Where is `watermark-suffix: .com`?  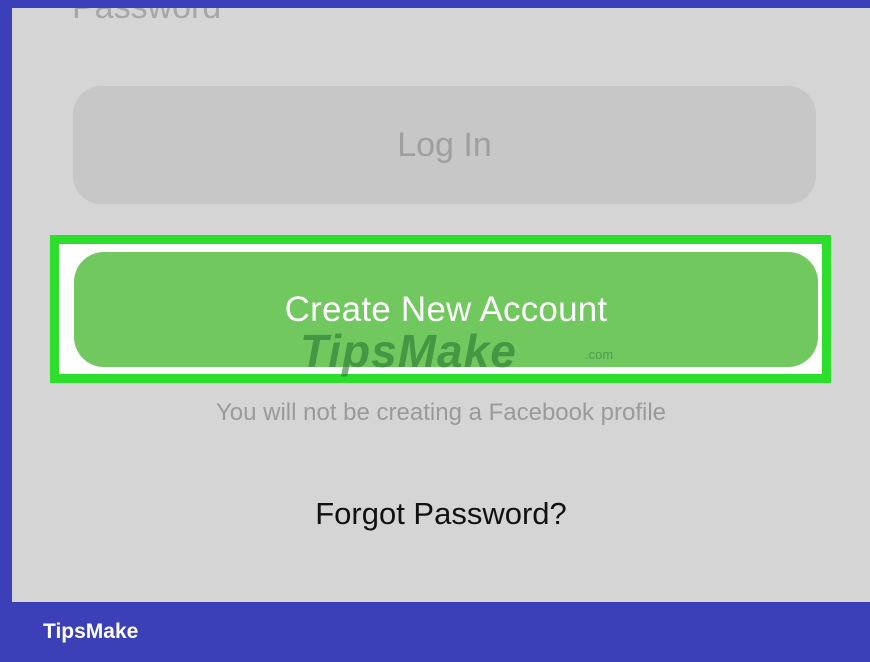 watermark-suffix: .com is located at coordinates (599, 354).